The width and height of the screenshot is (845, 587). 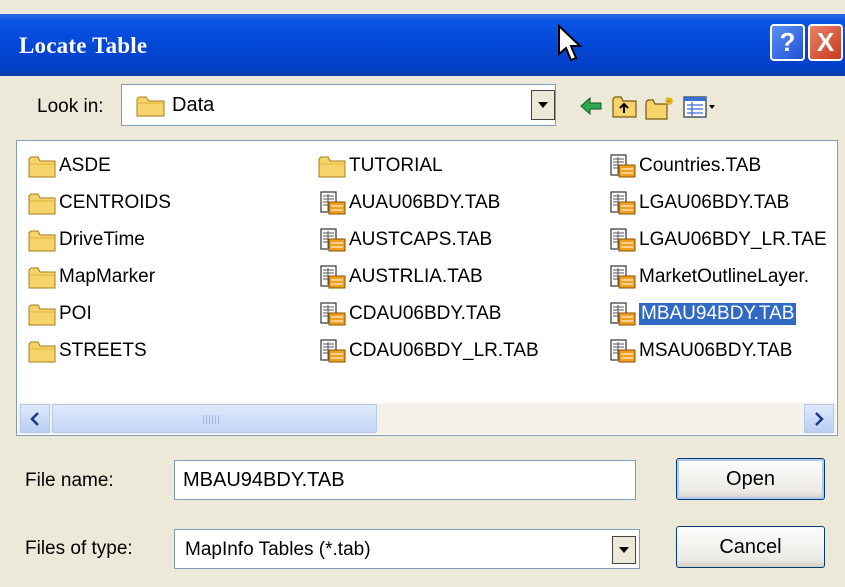 What do you see at coordinates (338, 105) in the screenshot?
I see `look-in-dropdown: Data` at bounding box center [338, 105].